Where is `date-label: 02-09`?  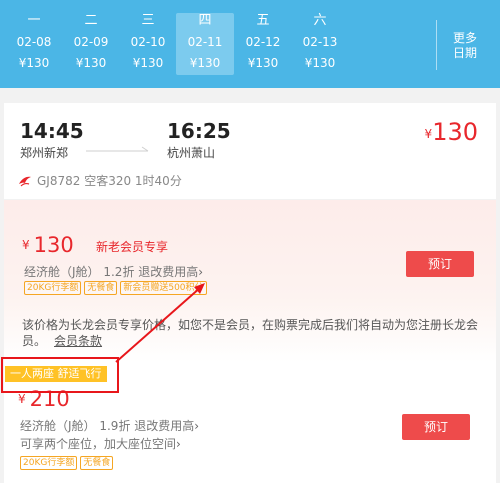 date-label: 02-09 is located at coordinates (91, 42).